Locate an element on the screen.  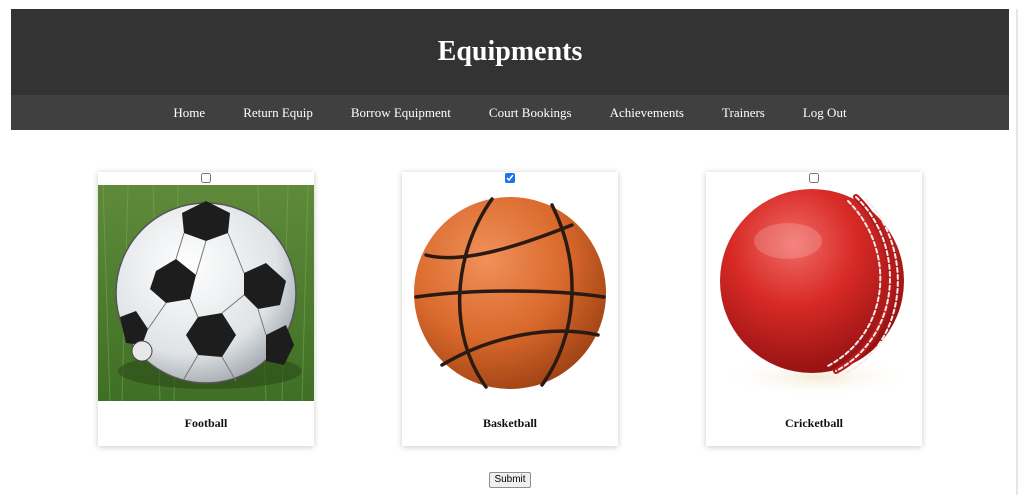
football-label: Football is located at coordinates (206, 423).